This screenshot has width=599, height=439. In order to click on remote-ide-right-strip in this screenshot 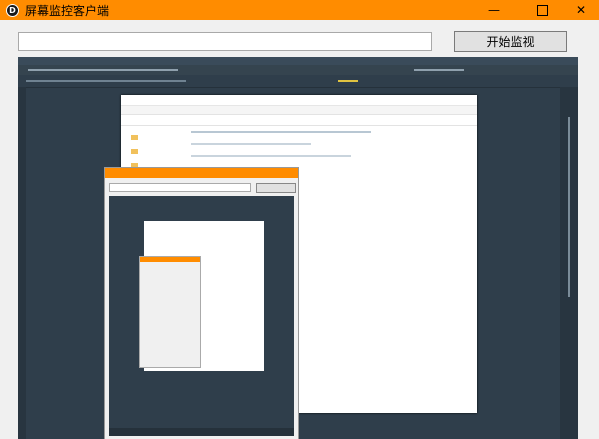, I will do `click(569, 263)`.